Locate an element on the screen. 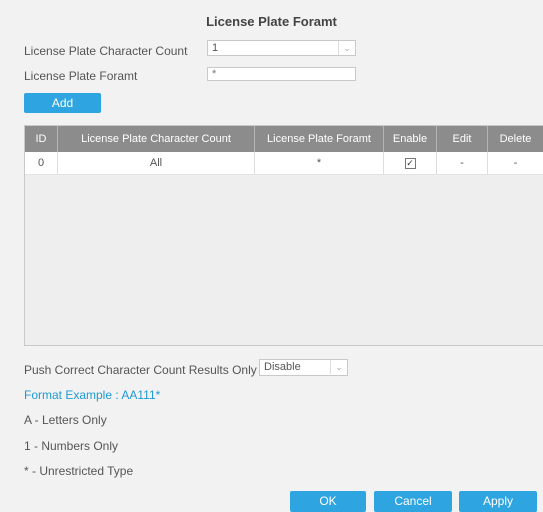 The image size is (543, 512). push-results-select: Disable ⌄ is located at coordinates (303, 367).